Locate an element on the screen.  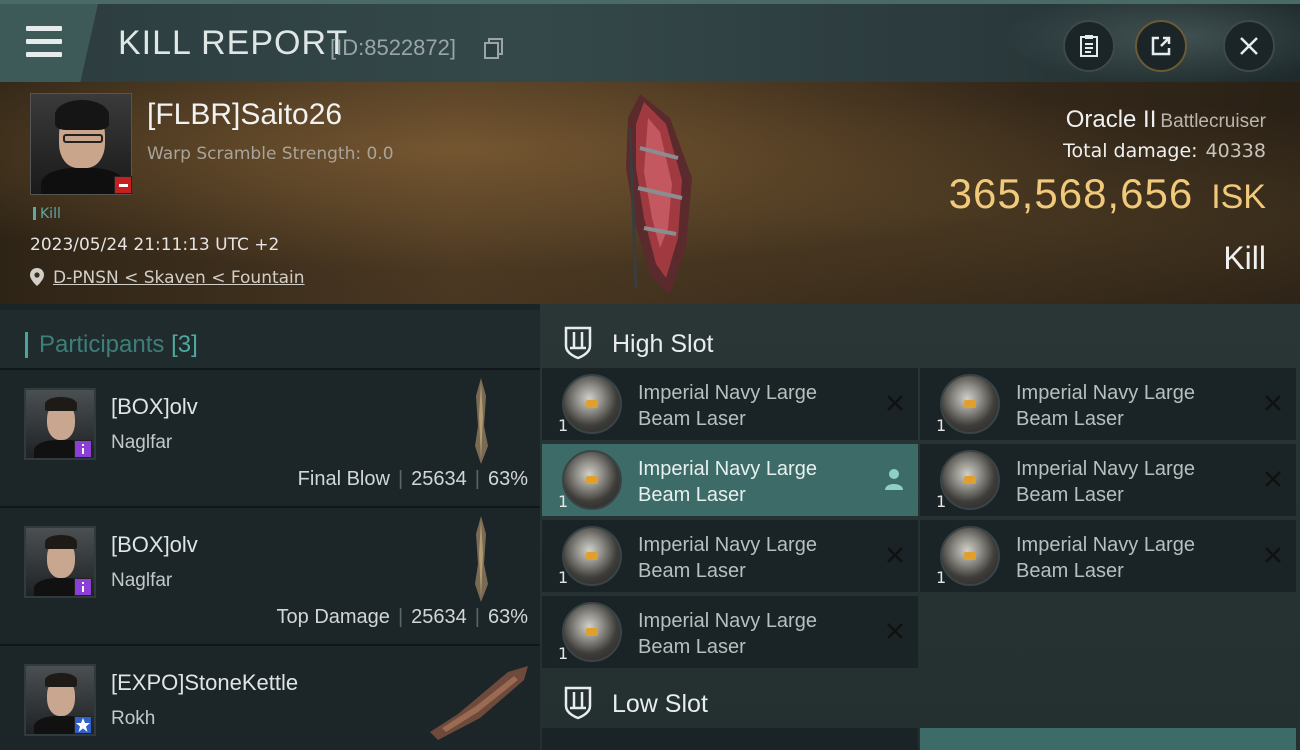
share-button is located at coordinates (1161, 46).